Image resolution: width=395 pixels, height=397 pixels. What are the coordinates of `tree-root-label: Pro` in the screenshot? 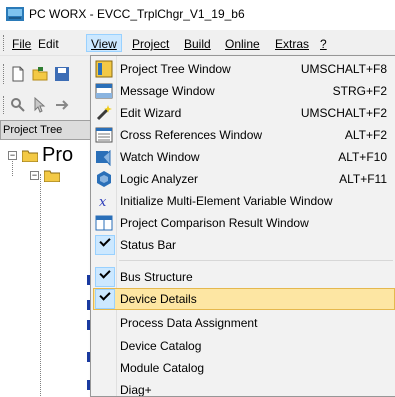 It's located at (57, 155).